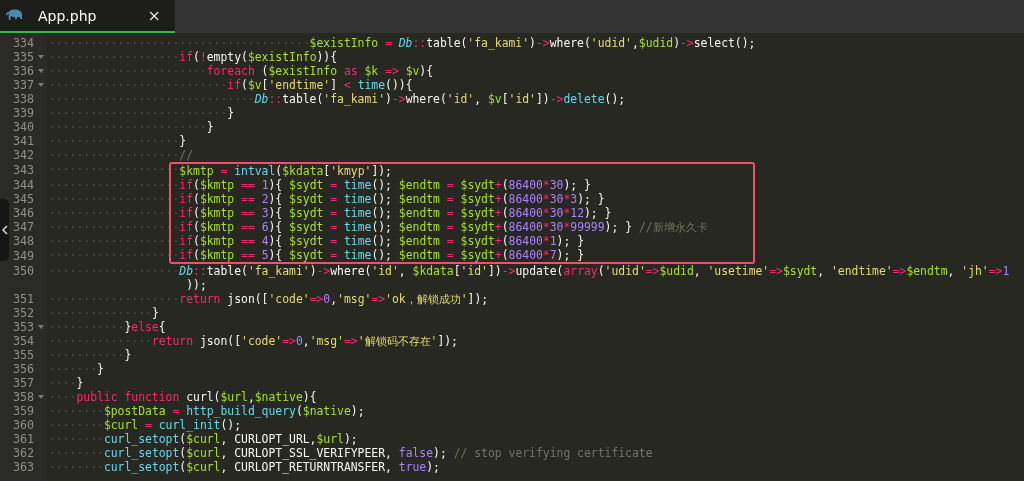 This screenshot has height=481, width=1024. I want to click on line-number: 335, so click(23, 57).